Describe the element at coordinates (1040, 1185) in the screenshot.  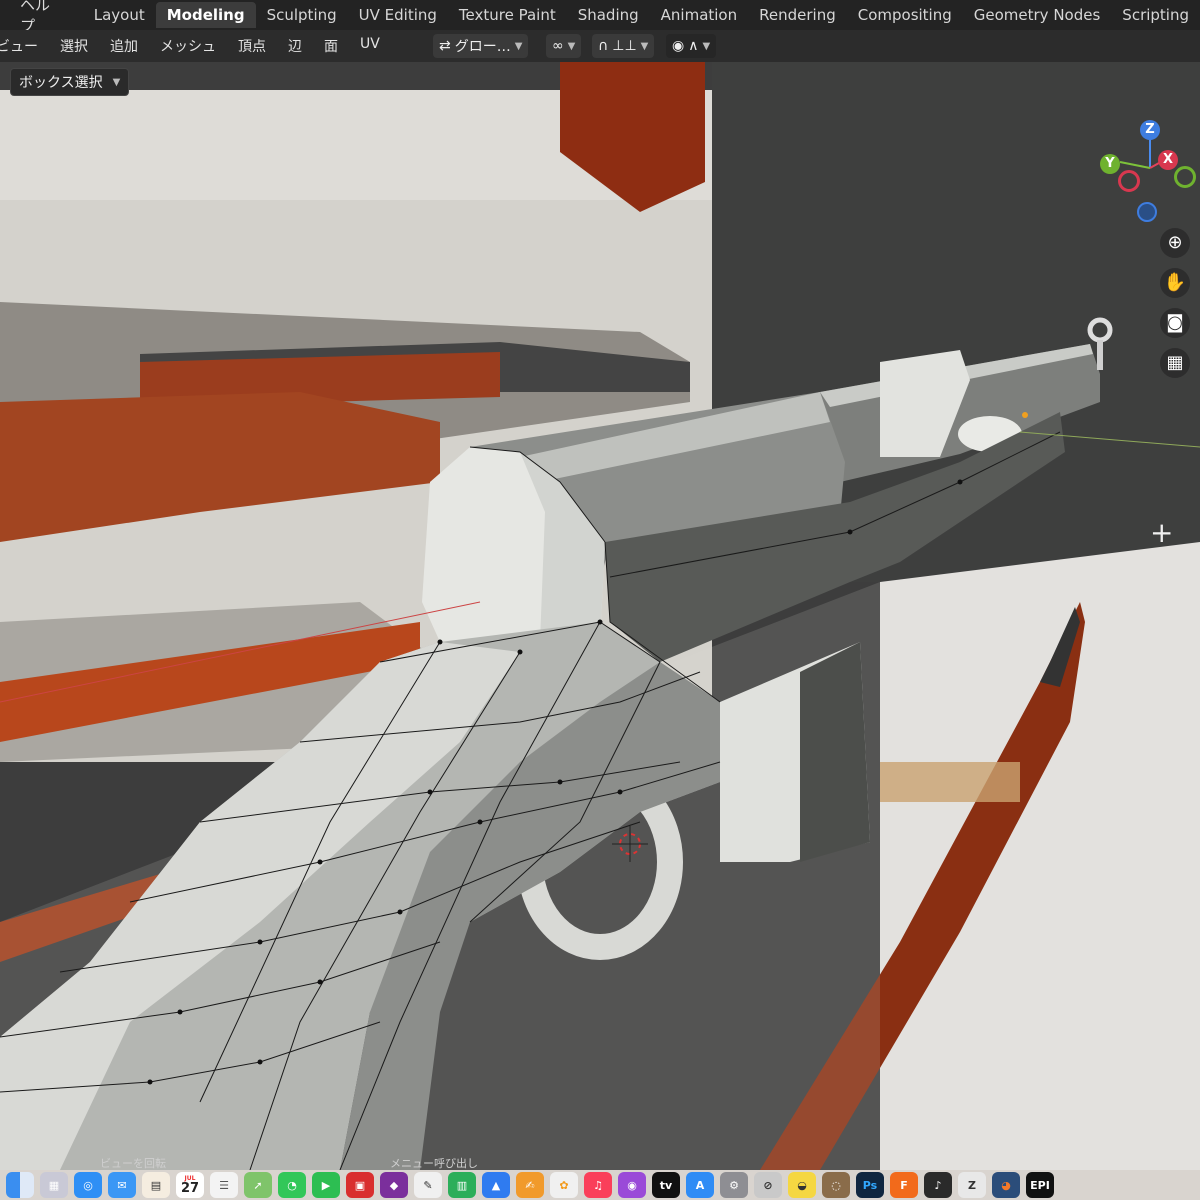
I see `epic-icon: EPI` at that location.